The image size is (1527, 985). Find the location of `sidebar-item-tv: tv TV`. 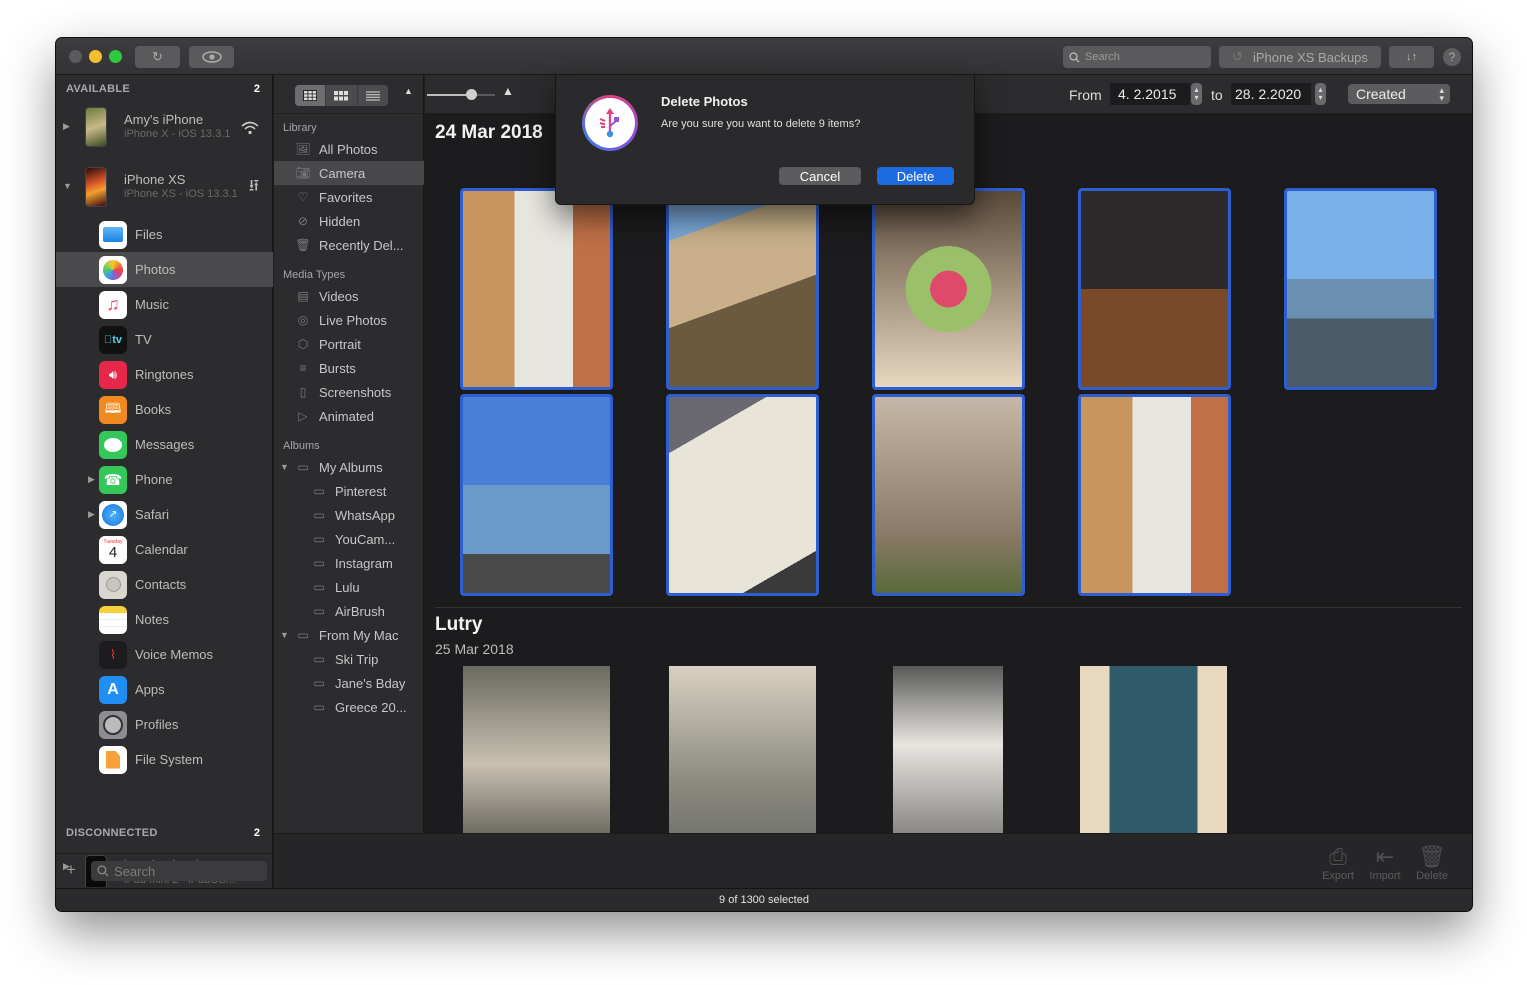

sidebar-item-tv: tv TV is located at coordinates (164, 339).